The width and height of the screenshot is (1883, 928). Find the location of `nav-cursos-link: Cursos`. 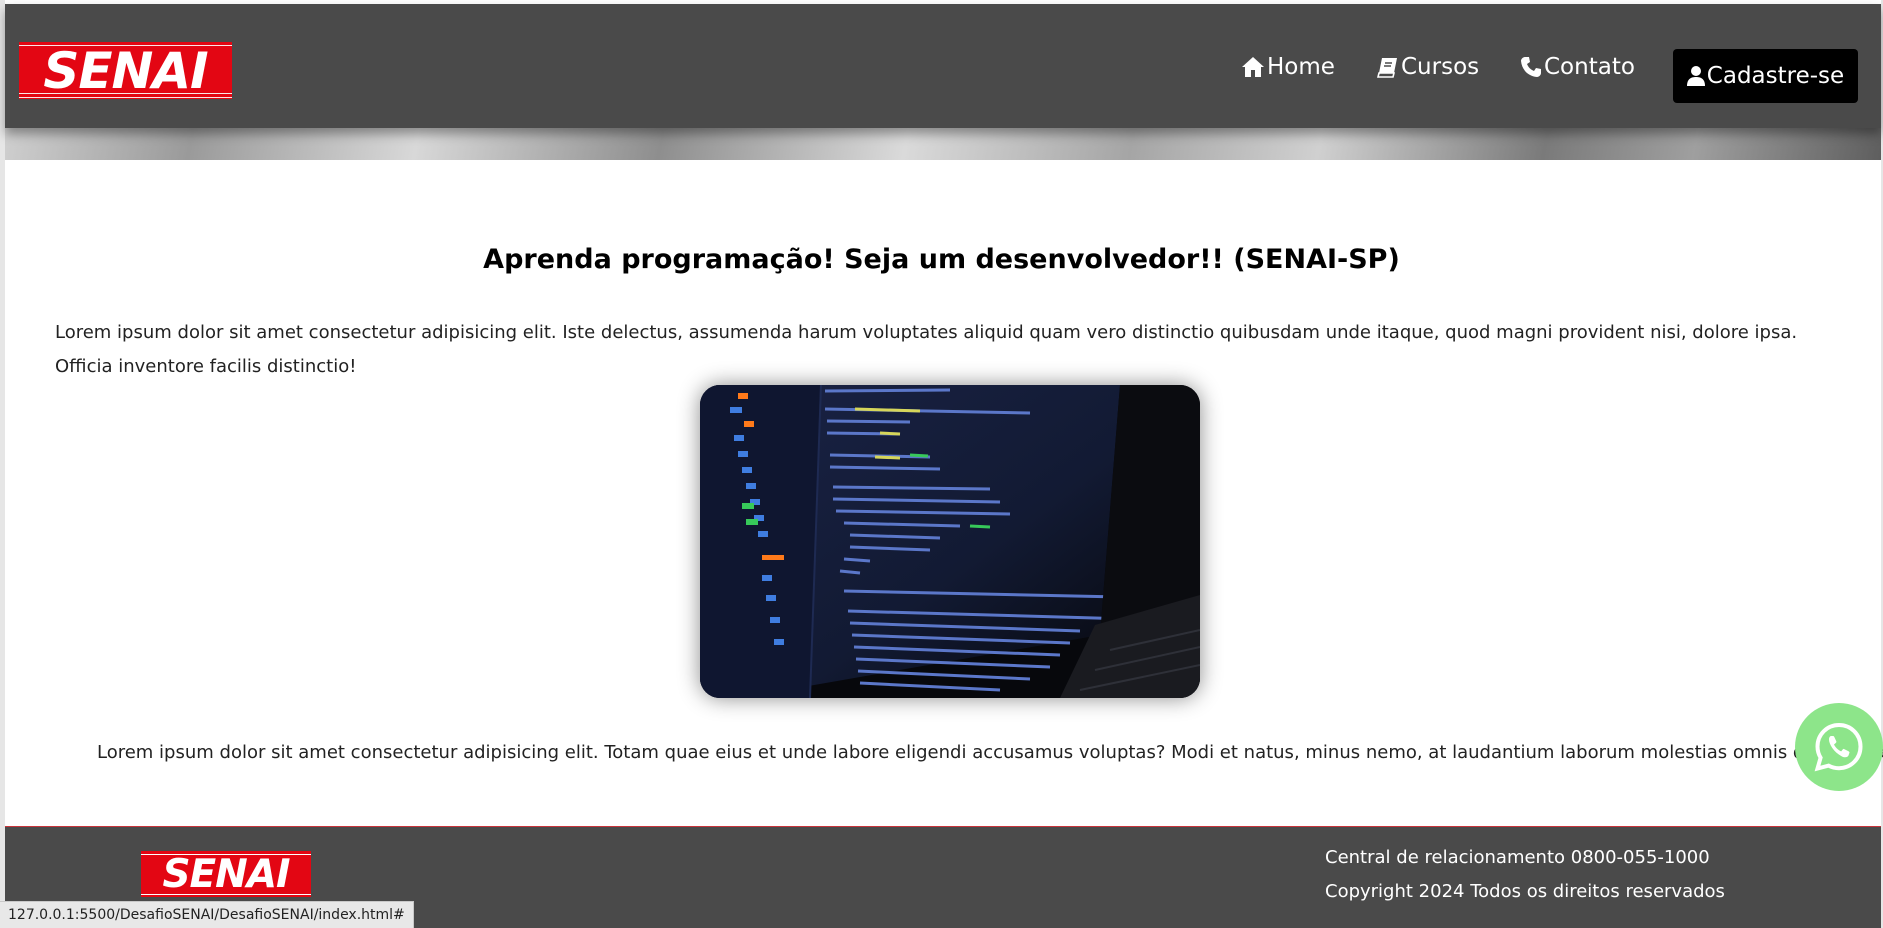

nav-cursos-link: Cursos is located at coordinates (1428, 67).